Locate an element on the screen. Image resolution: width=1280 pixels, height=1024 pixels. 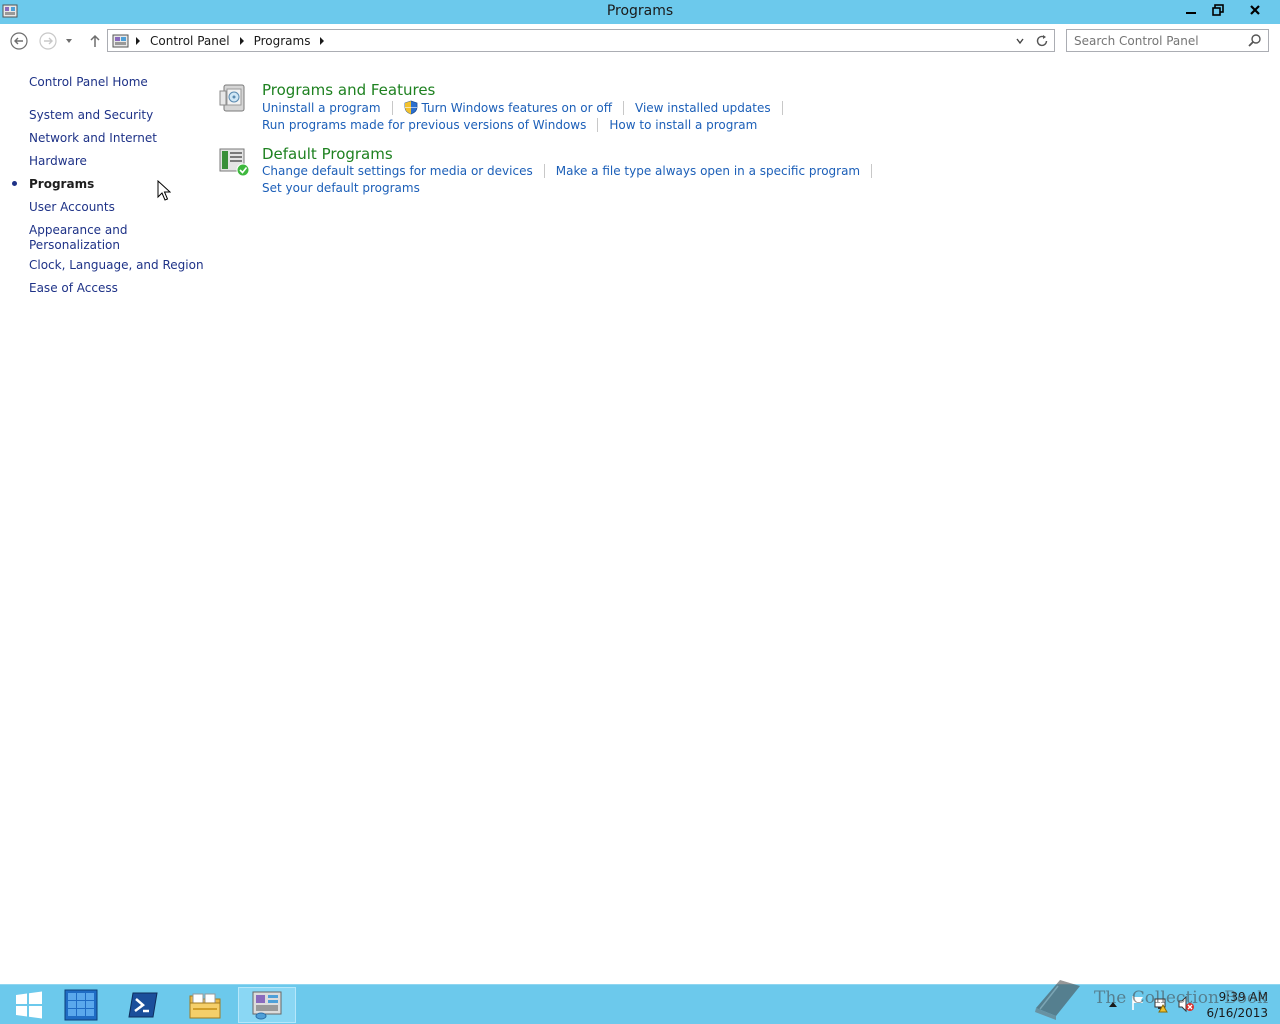
address-history-button is located at coordinates (1020, 41).